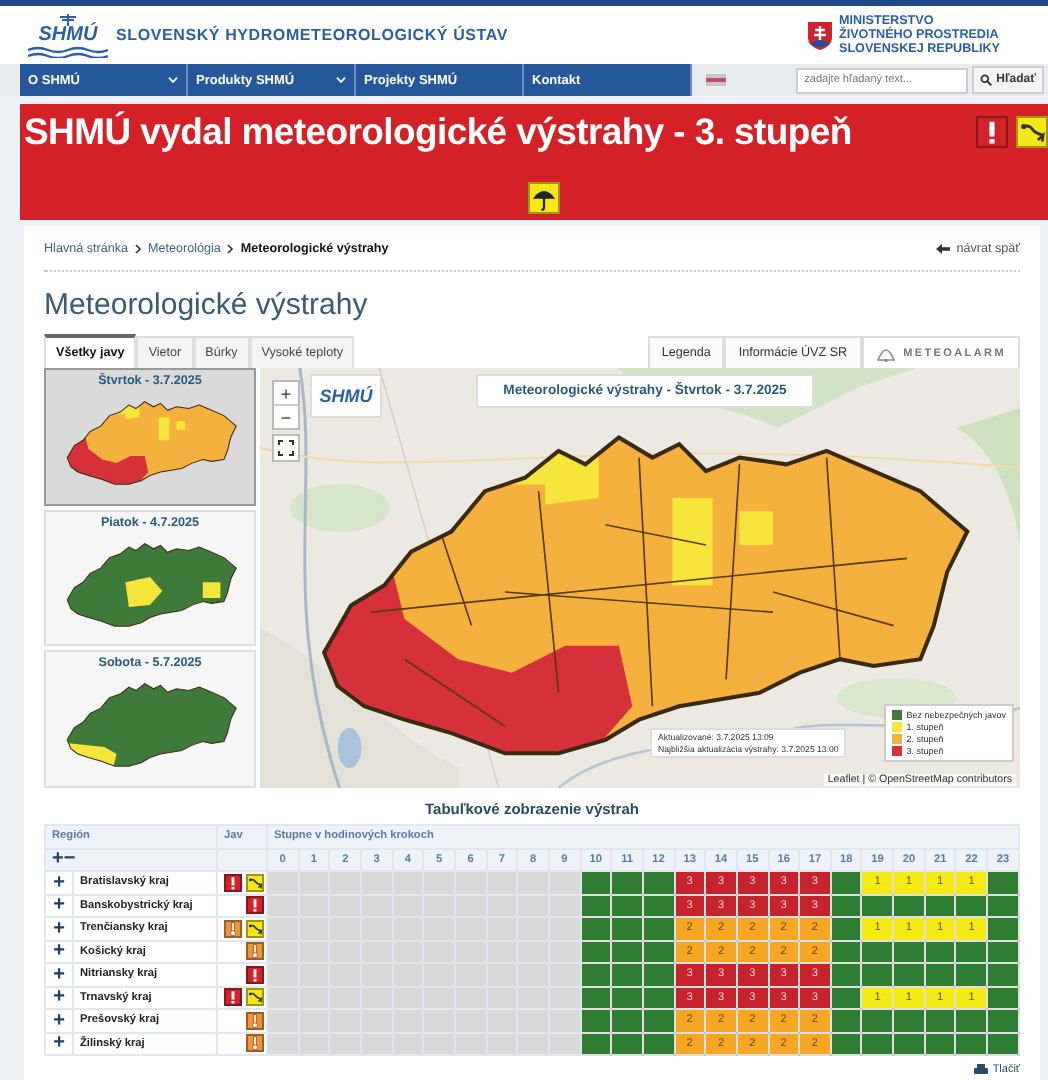 The height and width of the screenshot is (1080, 1048). Describe the element at coordinates (885, 353) in the screenshot. I see `bell-icon` at that location.